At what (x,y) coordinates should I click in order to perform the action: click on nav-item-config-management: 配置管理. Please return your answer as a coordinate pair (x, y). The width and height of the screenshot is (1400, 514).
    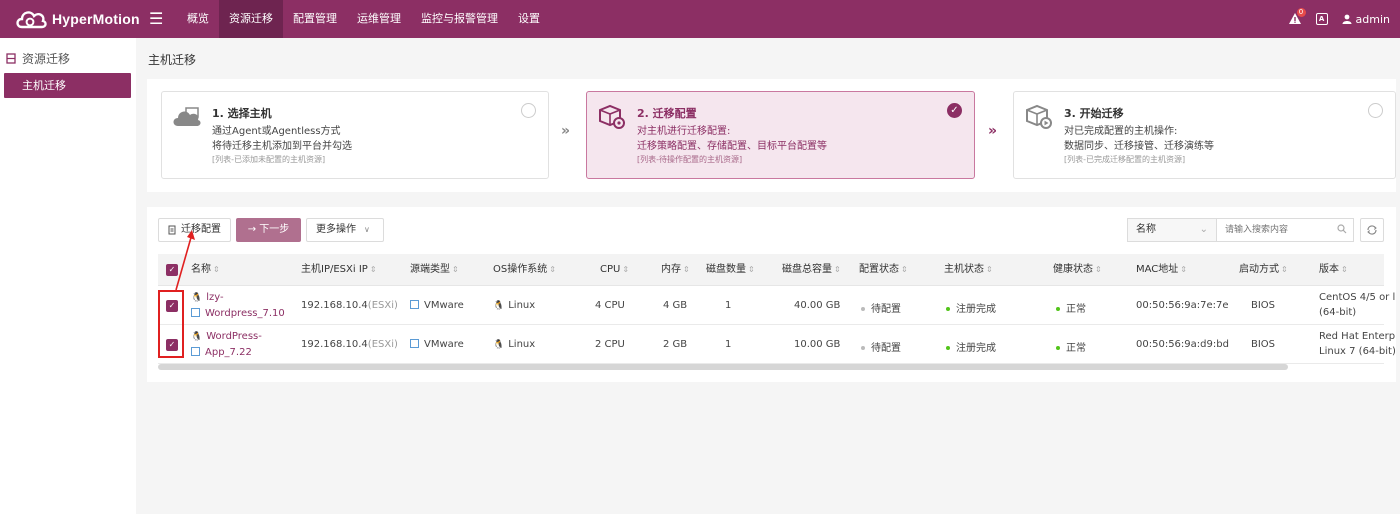
    Looking at the image, I should click on (315, 19).